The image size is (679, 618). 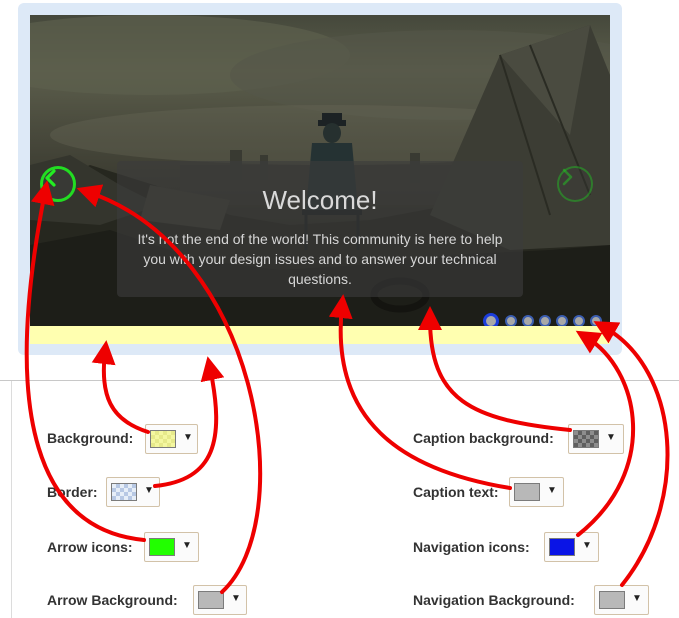 What do you see at coordinates (586, 439) in the screenshot?
I see `caption-background-swatch` at bounding box center [586, 439].